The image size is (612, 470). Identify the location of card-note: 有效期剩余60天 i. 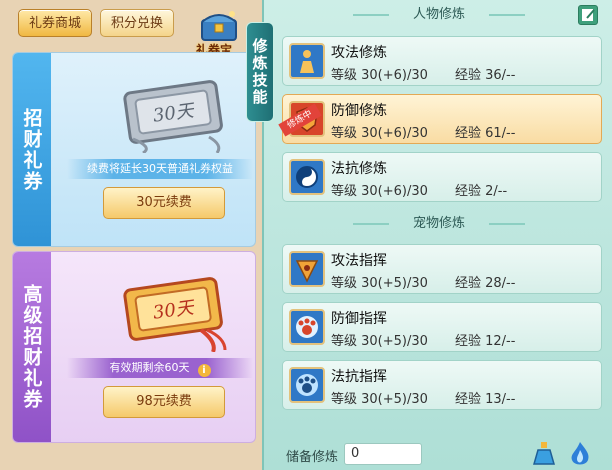
(160, 368).